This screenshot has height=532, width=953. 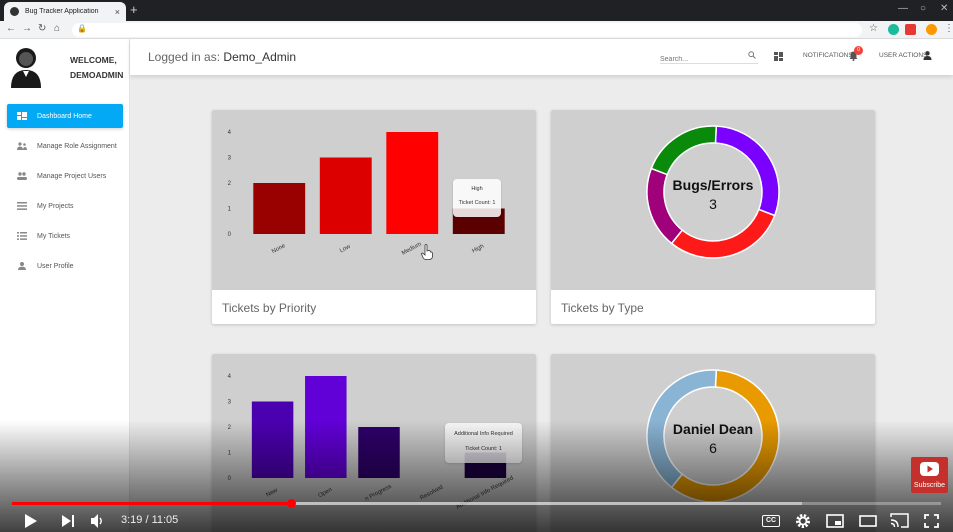 What do you see at coordinates (27, 28) in the screenshot?
I see `forward-icon: →` at bounding box center [27, 28].